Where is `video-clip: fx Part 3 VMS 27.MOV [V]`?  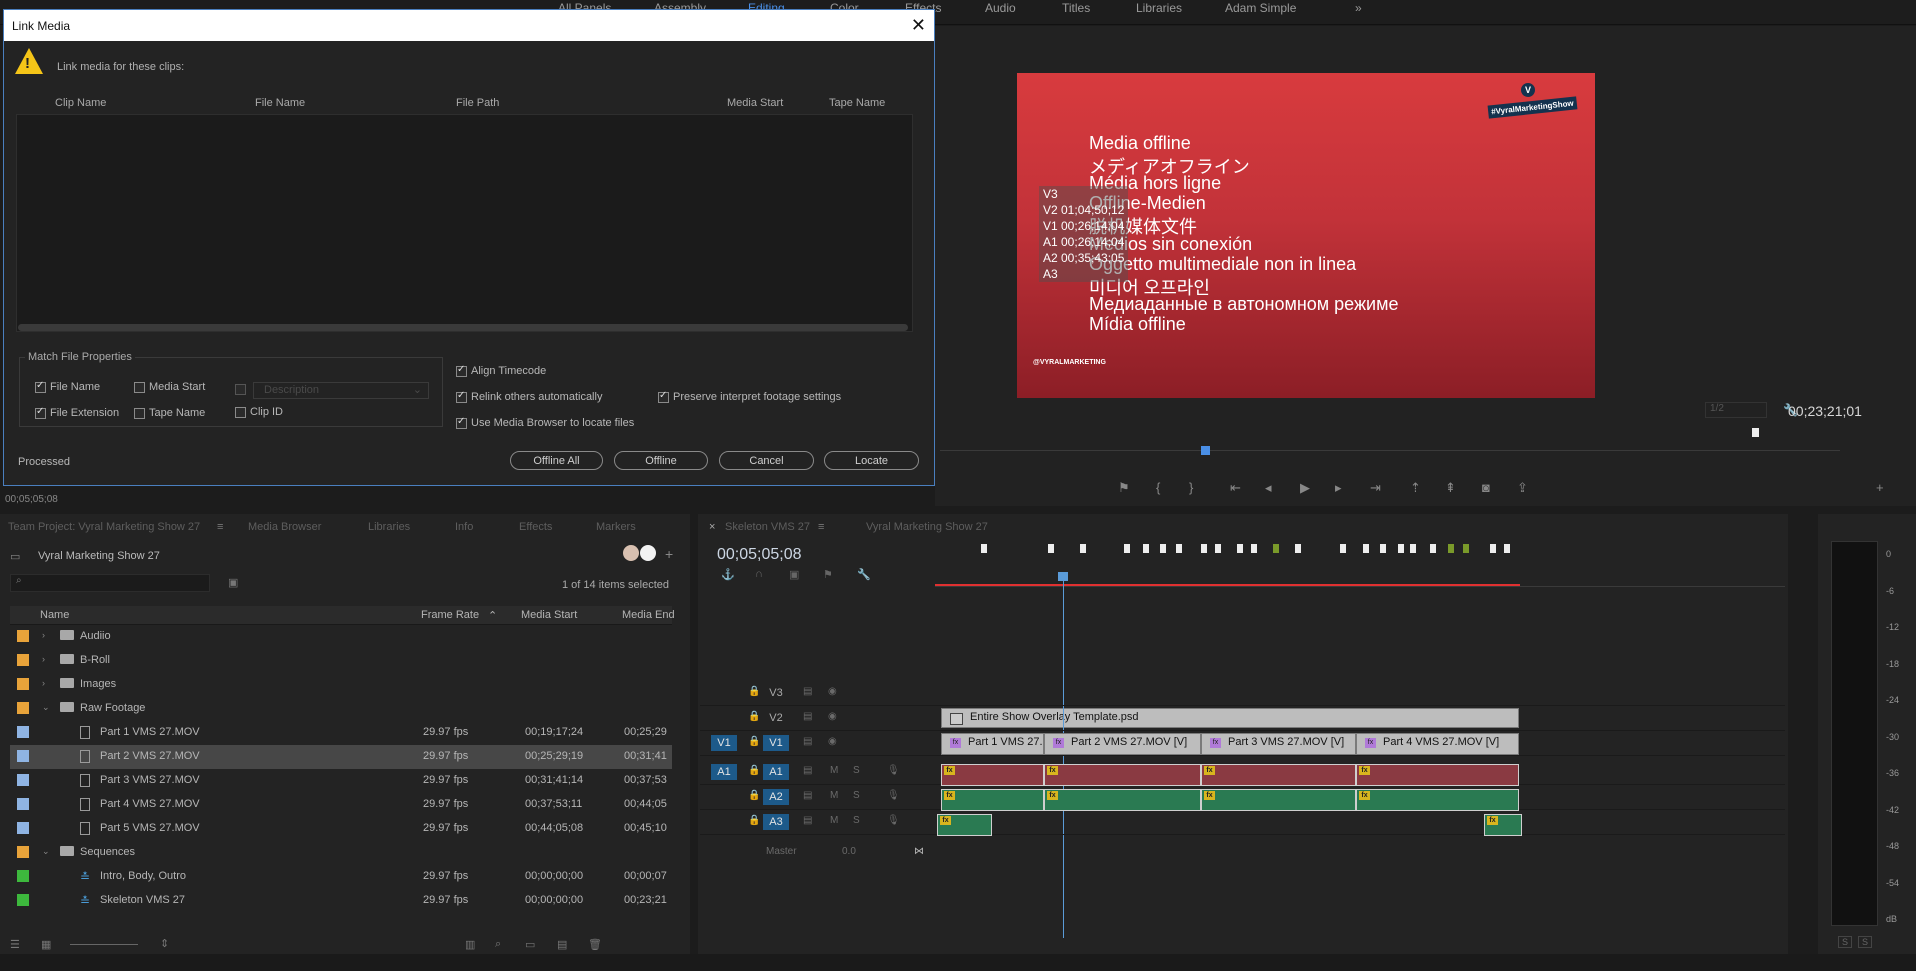 video-clip: fx Part 3 VMS 27.MOV [V] is located at coordinates (1278, 744).